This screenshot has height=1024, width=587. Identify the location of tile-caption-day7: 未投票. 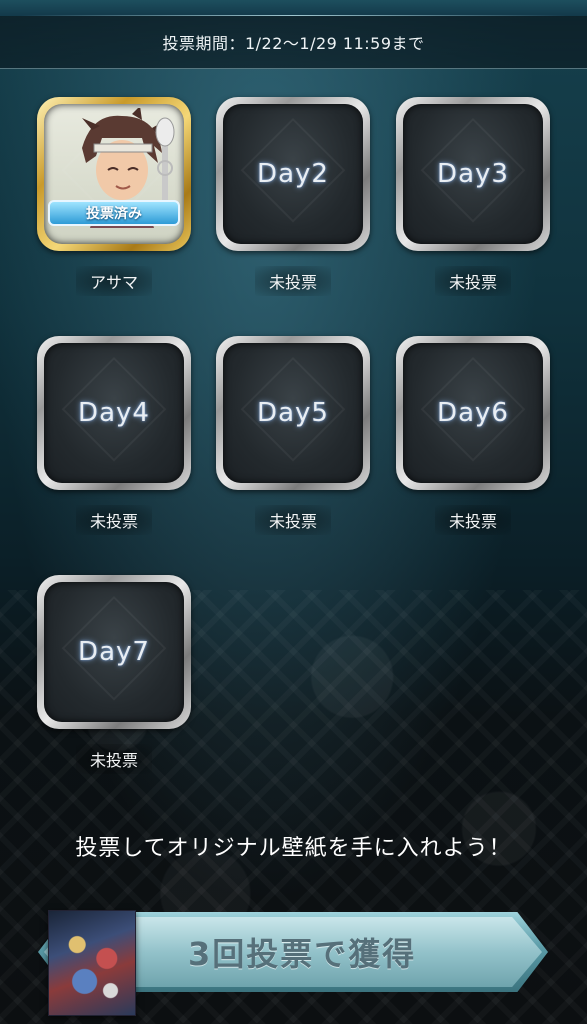
(114, 759).